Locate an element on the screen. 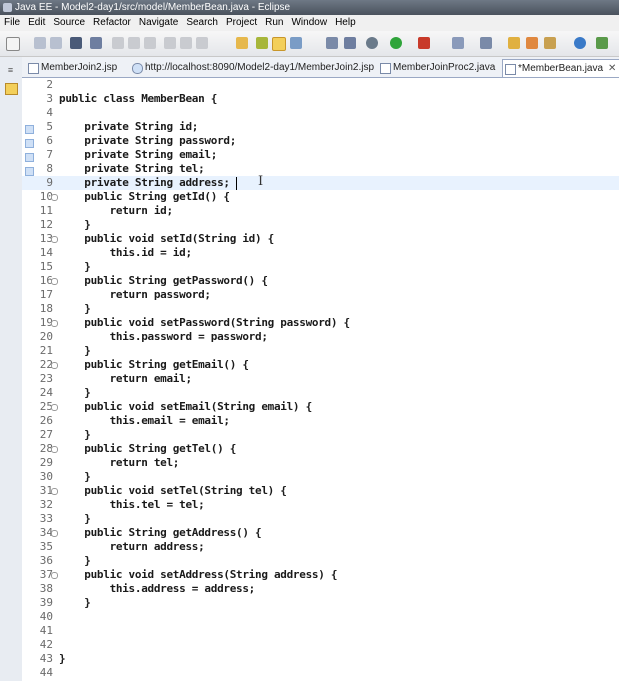 This screenshot has width=619, height=681. menu-search: Search is located at coordinates (202, 23).